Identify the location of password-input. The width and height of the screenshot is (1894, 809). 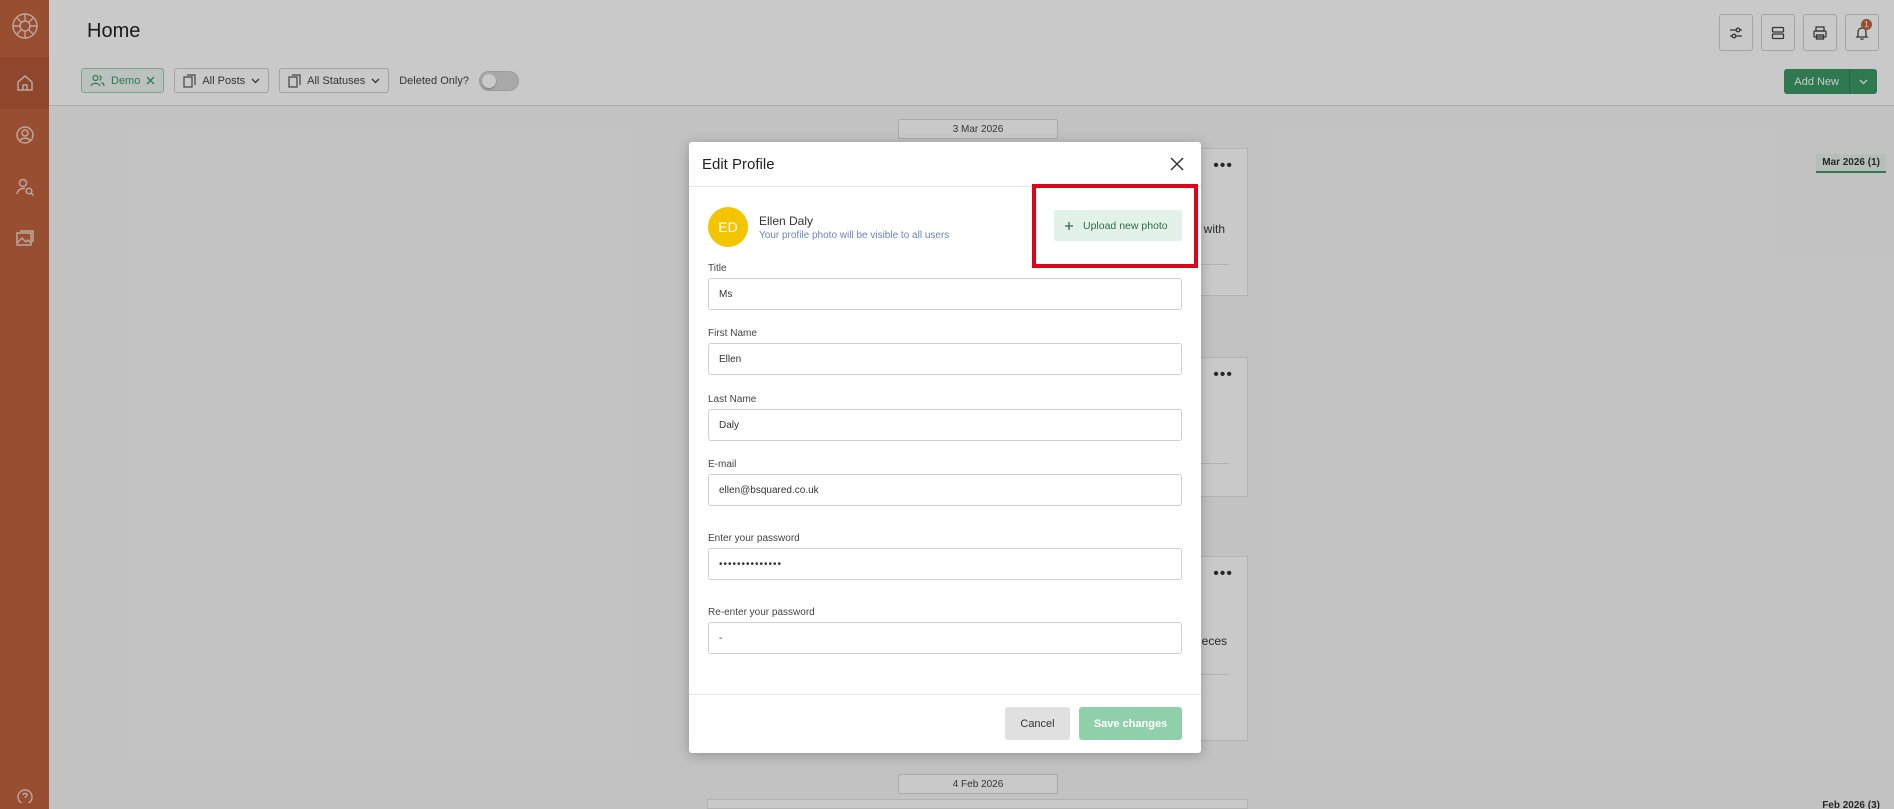
(945, 564).